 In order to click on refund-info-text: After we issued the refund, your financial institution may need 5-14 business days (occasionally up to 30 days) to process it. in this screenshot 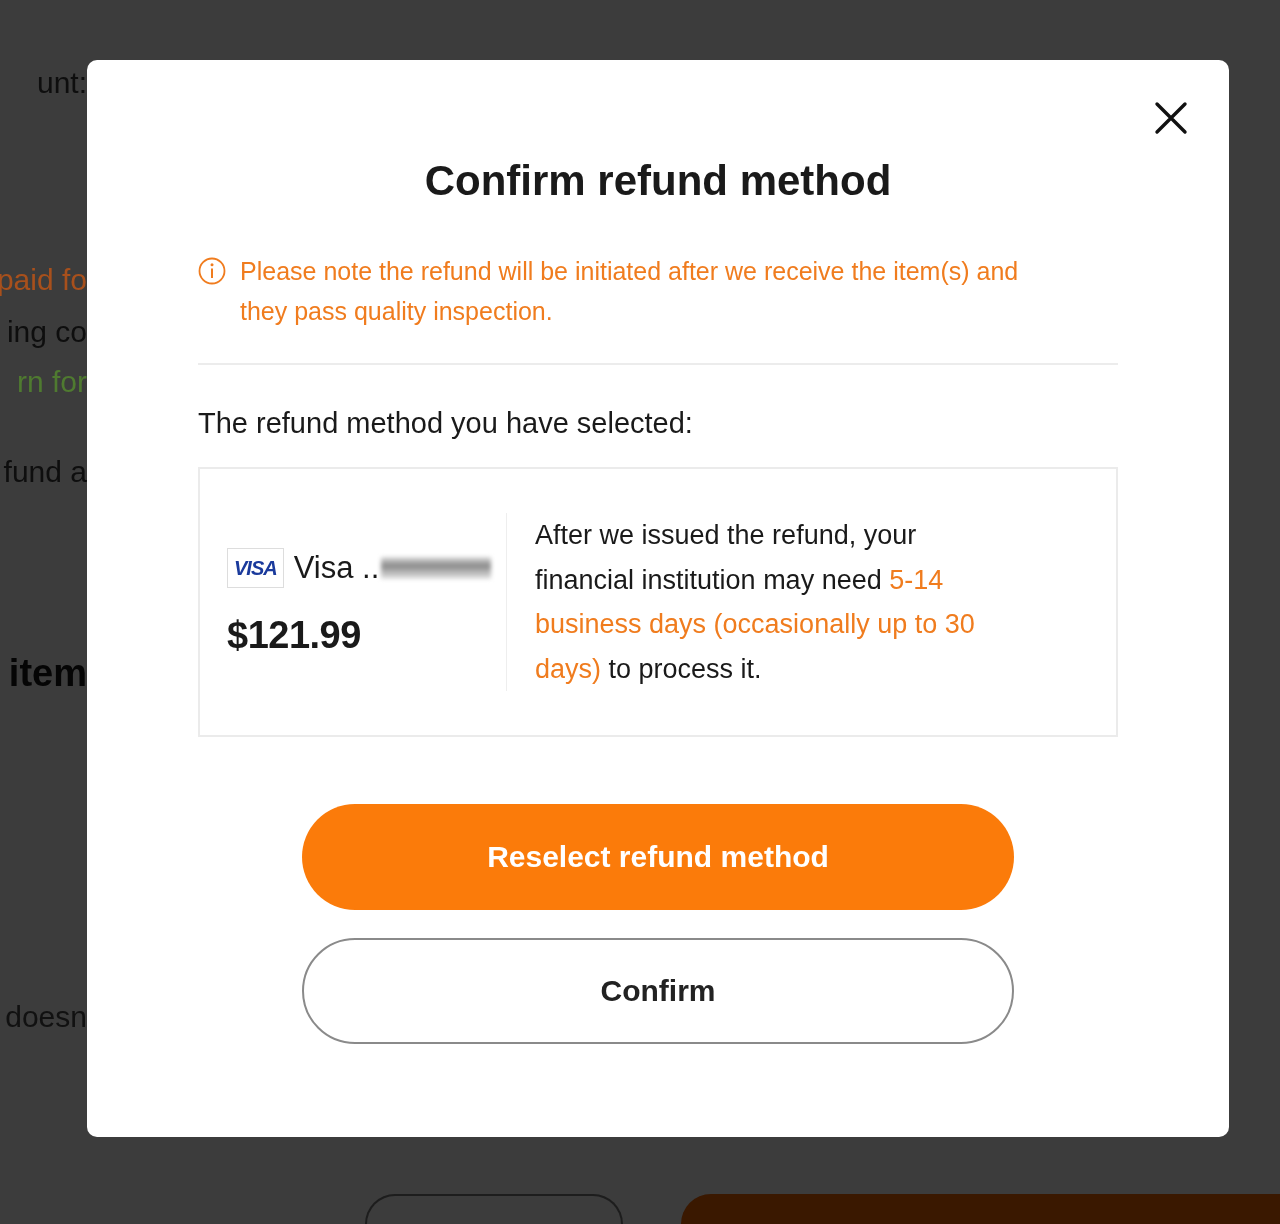, I will do `click(755, 602)`.